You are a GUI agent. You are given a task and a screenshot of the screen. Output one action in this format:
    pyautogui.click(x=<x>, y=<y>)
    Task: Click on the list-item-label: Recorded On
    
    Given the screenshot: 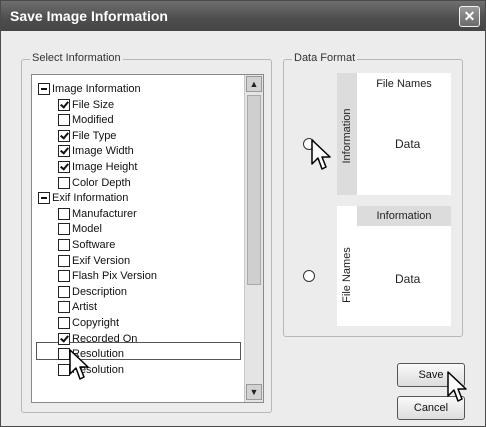 What is the action you would take?
    pyautogui.click(x=105, y=338)
    